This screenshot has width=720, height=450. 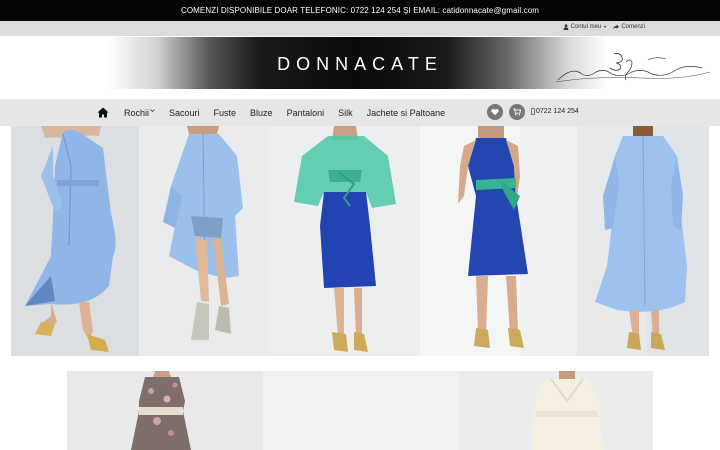 I want to click on featured-banner, so click(x=360, y=410).